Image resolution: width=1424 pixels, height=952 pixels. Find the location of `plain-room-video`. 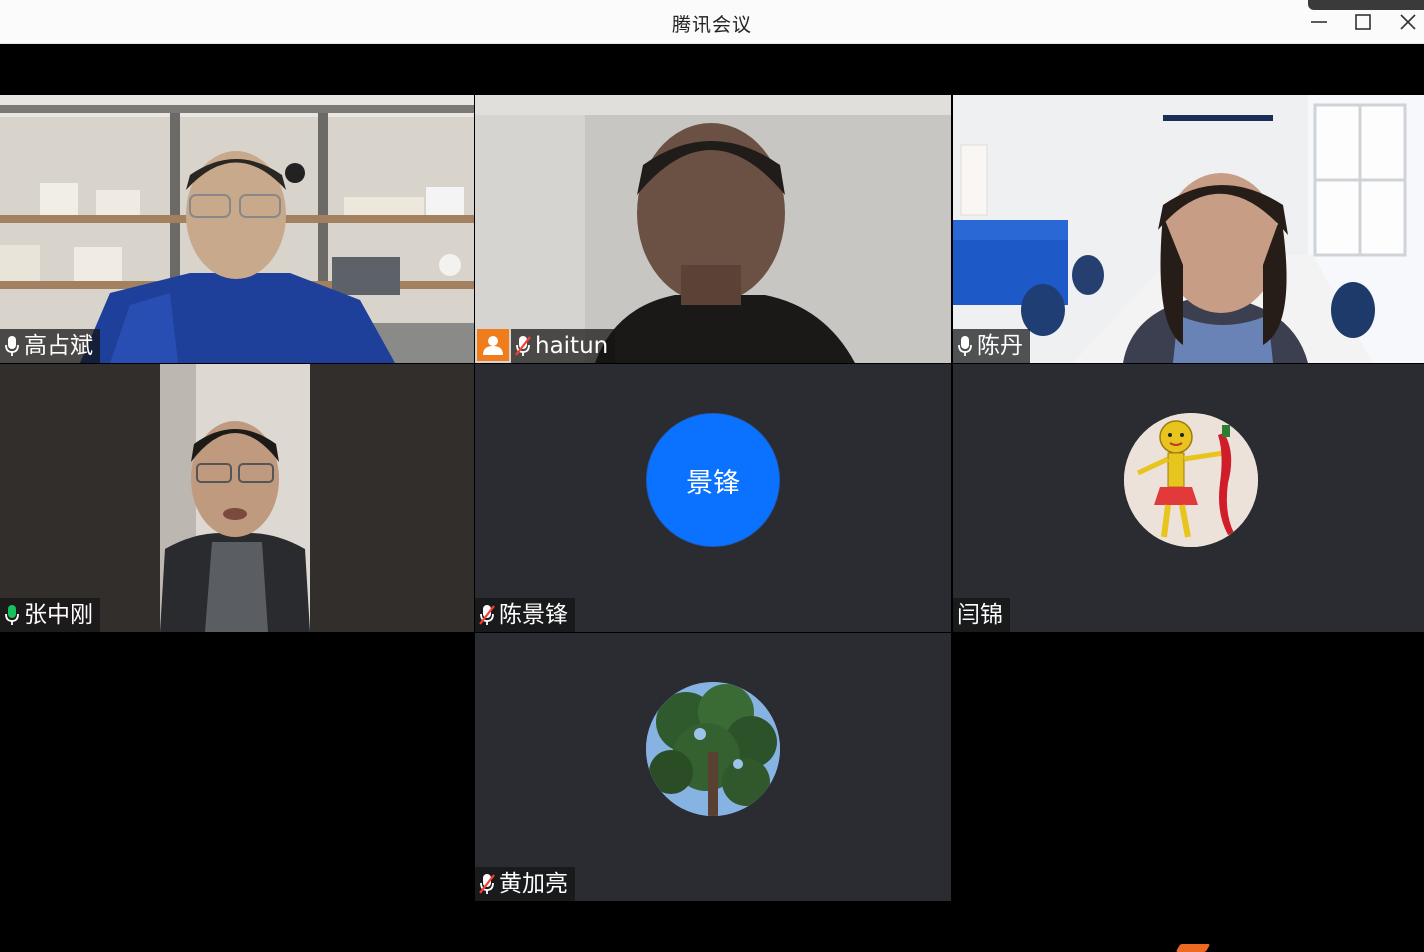

plain-room-video is located at coordinates (713, 229).